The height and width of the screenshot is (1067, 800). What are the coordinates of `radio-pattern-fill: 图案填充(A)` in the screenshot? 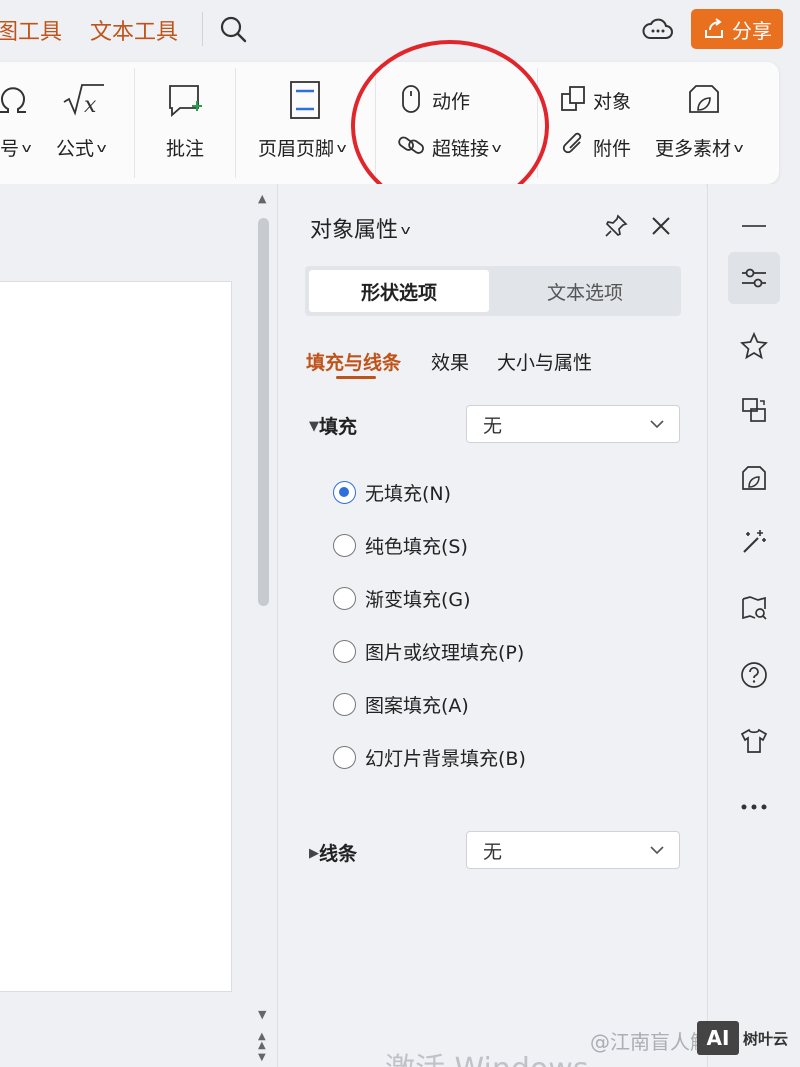 It's located at (401, 704).